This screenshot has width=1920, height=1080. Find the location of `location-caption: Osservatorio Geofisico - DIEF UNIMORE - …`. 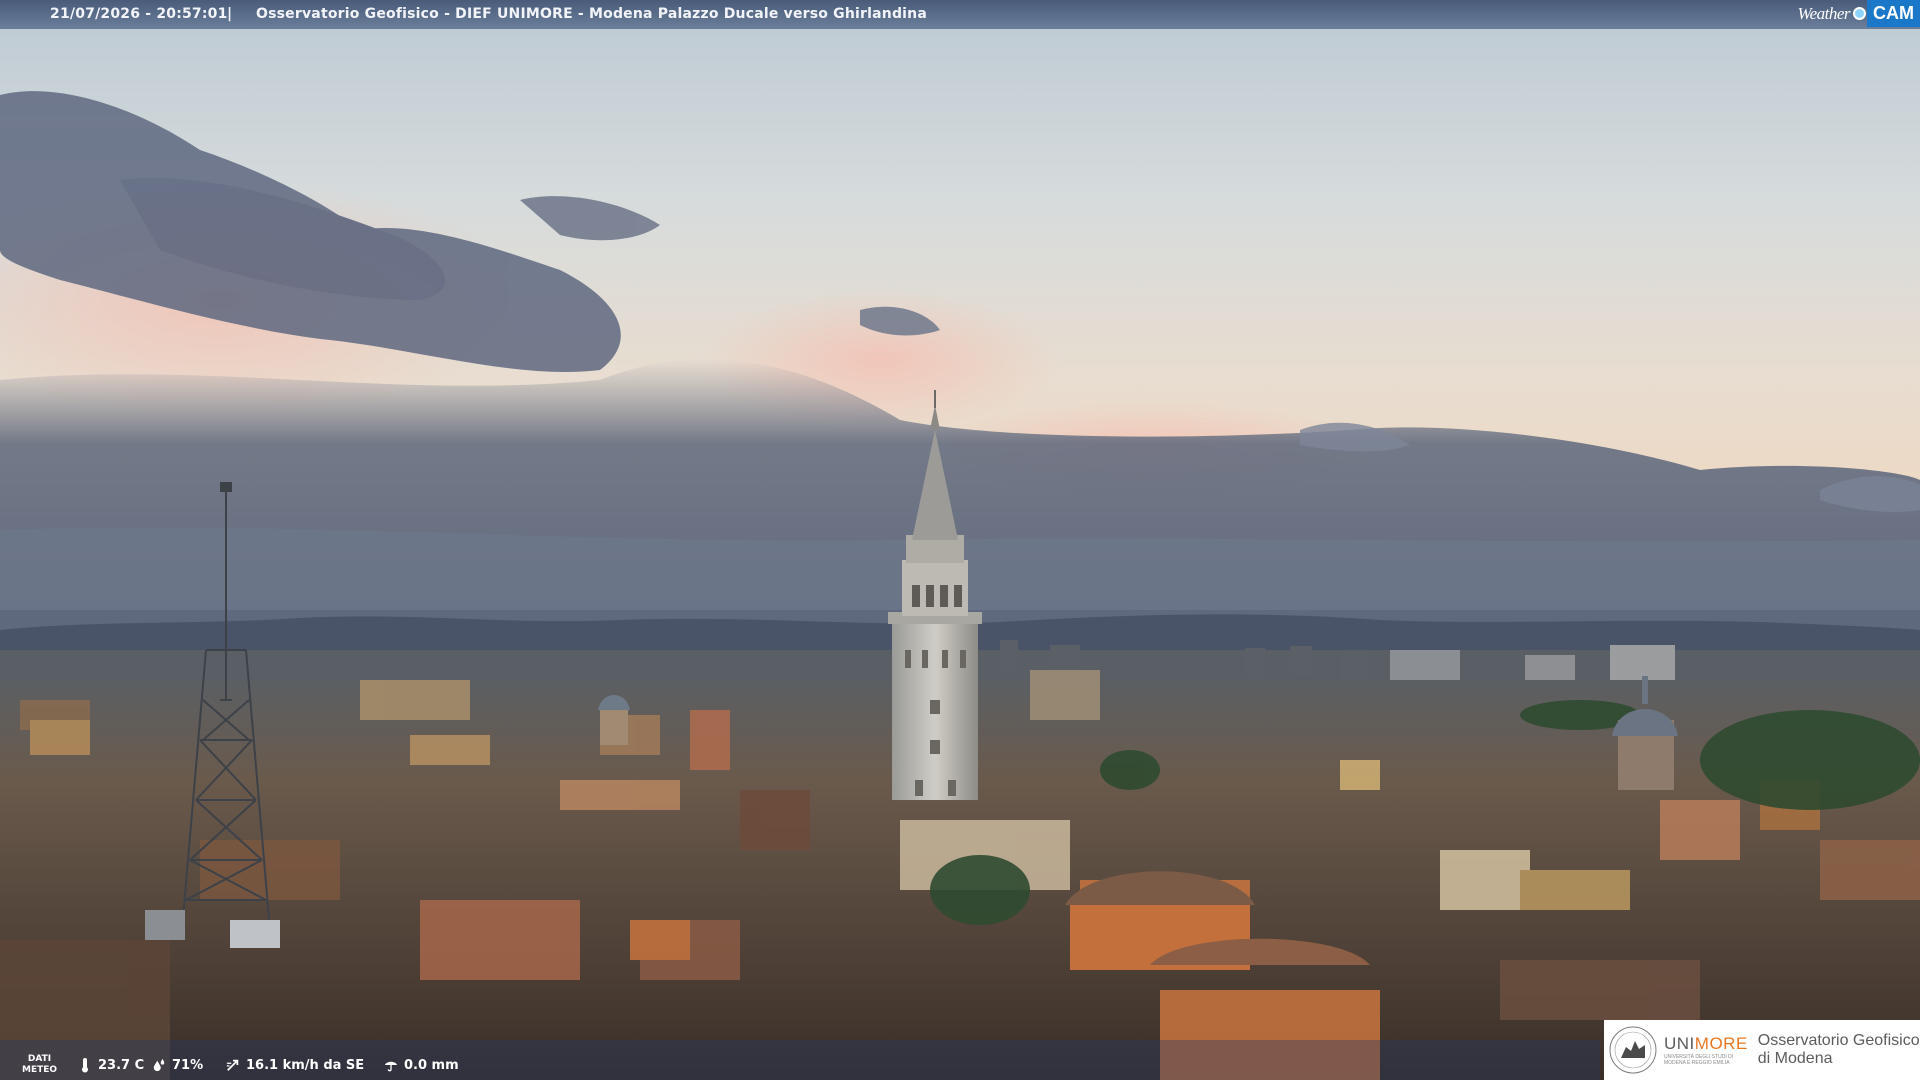

location-caption: Osservatorio Geofisico - DIEF UNIMORE - … is located at coordinates (591, 14).